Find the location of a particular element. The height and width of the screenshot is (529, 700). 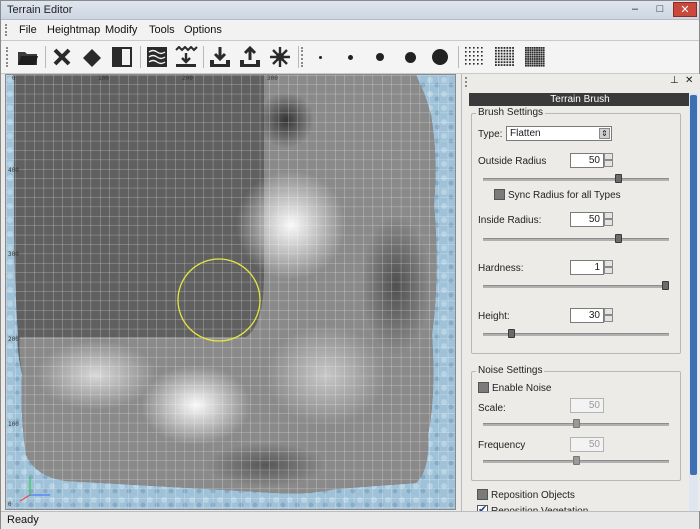

hardness-field: 1 is located at coordinates (587, 267).